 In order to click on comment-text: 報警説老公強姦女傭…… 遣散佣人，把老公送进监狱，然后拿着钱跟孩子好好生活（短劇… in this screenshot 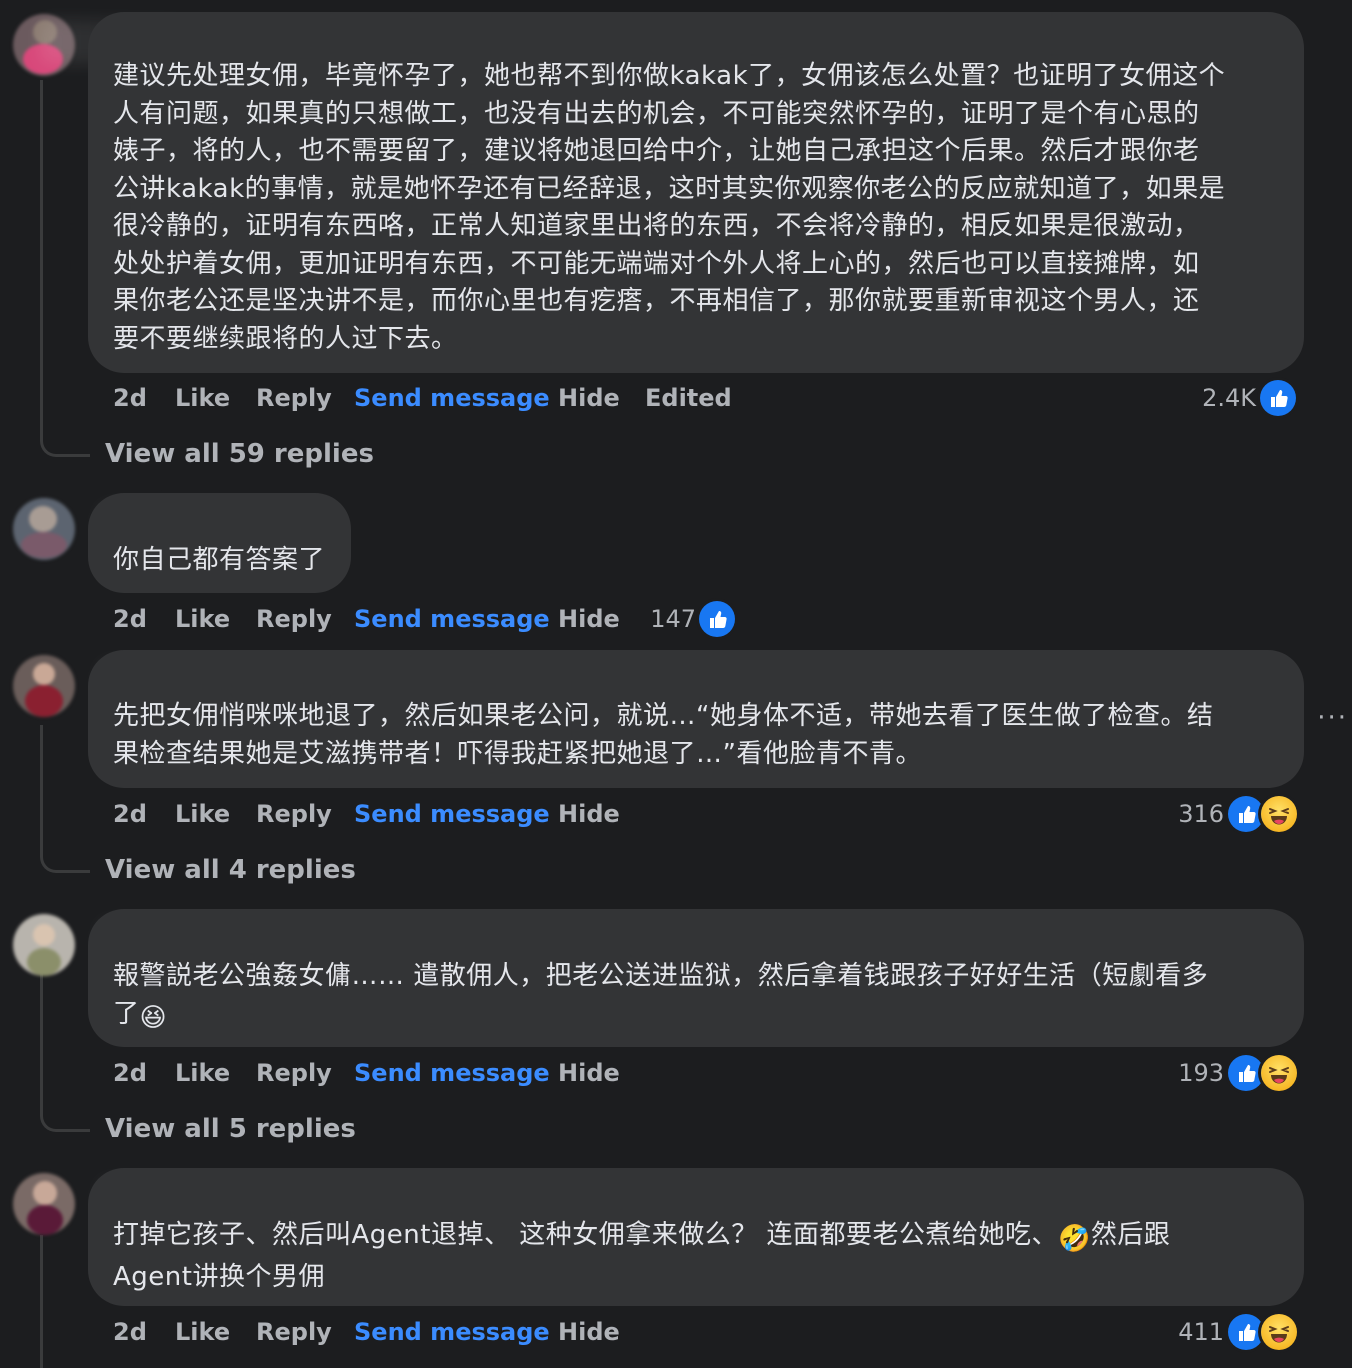, I will do `click(703, 997)`.